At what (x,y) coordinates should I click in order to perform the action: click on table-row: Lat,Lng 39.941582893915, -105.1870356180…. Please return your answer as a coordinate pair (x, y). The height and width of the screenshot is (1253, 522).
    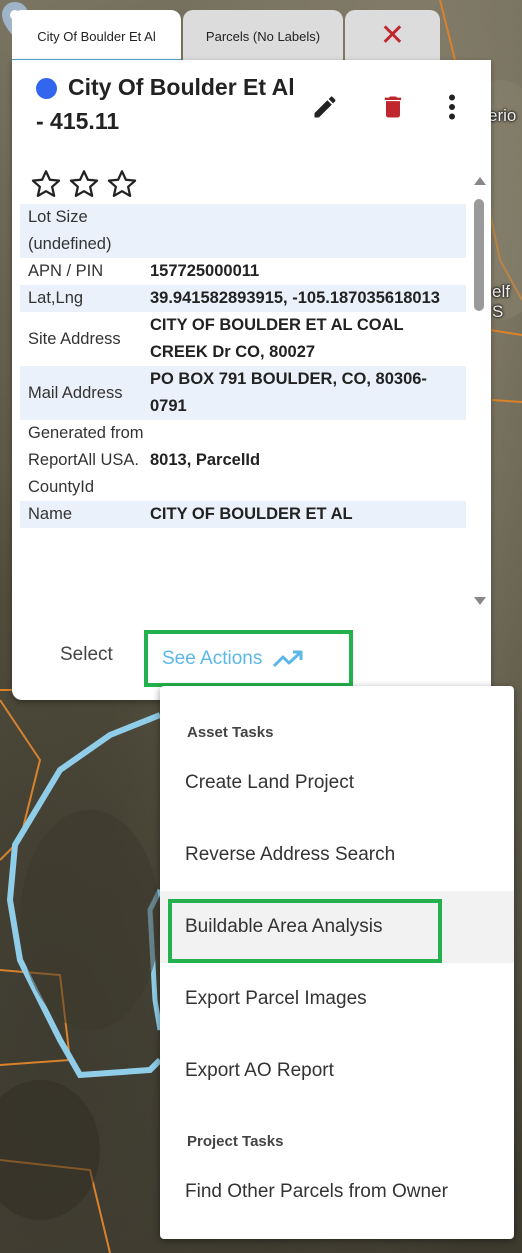
    Looking at the image, I should click on (243, 298).